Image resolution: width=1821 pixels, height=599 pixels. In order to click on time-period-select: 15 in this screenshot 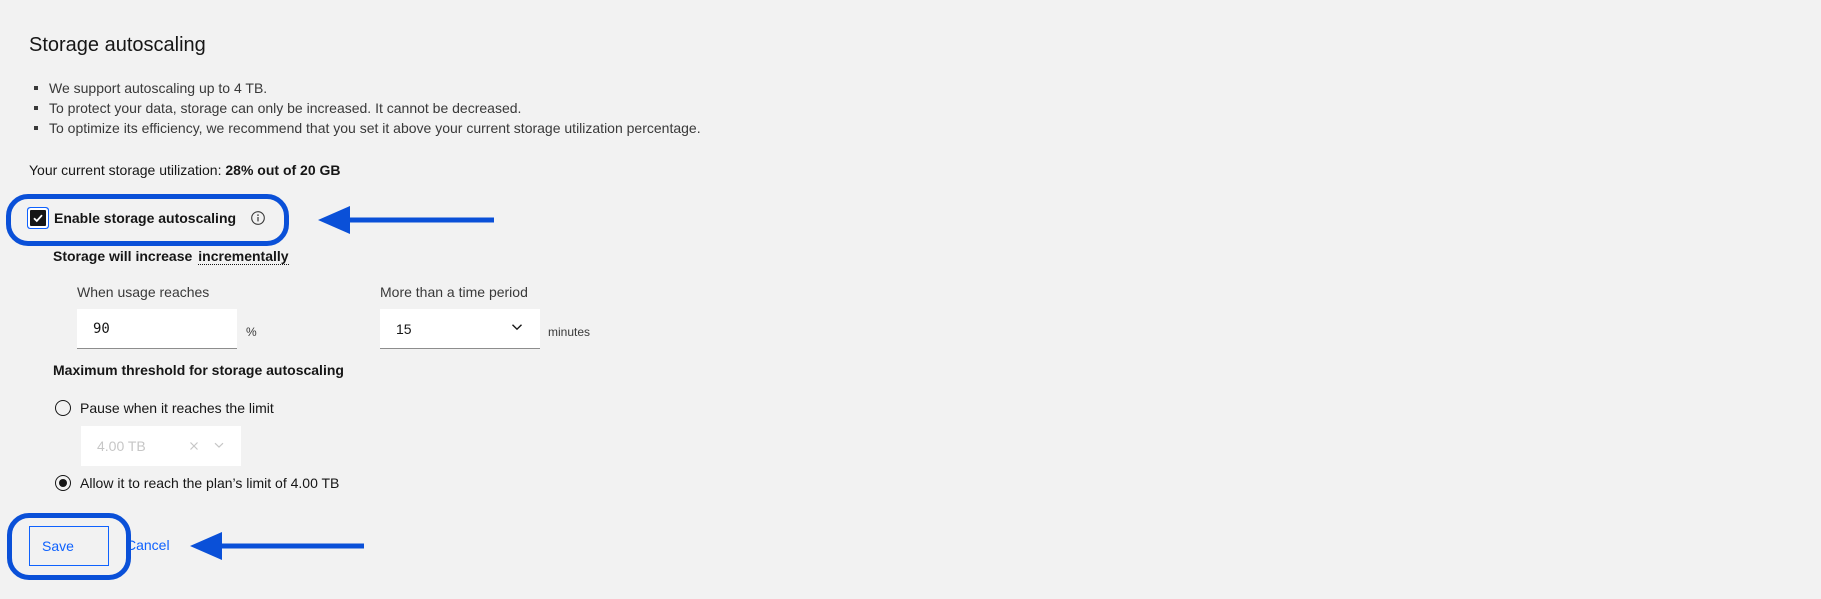, I will do `click(460, 329)`.